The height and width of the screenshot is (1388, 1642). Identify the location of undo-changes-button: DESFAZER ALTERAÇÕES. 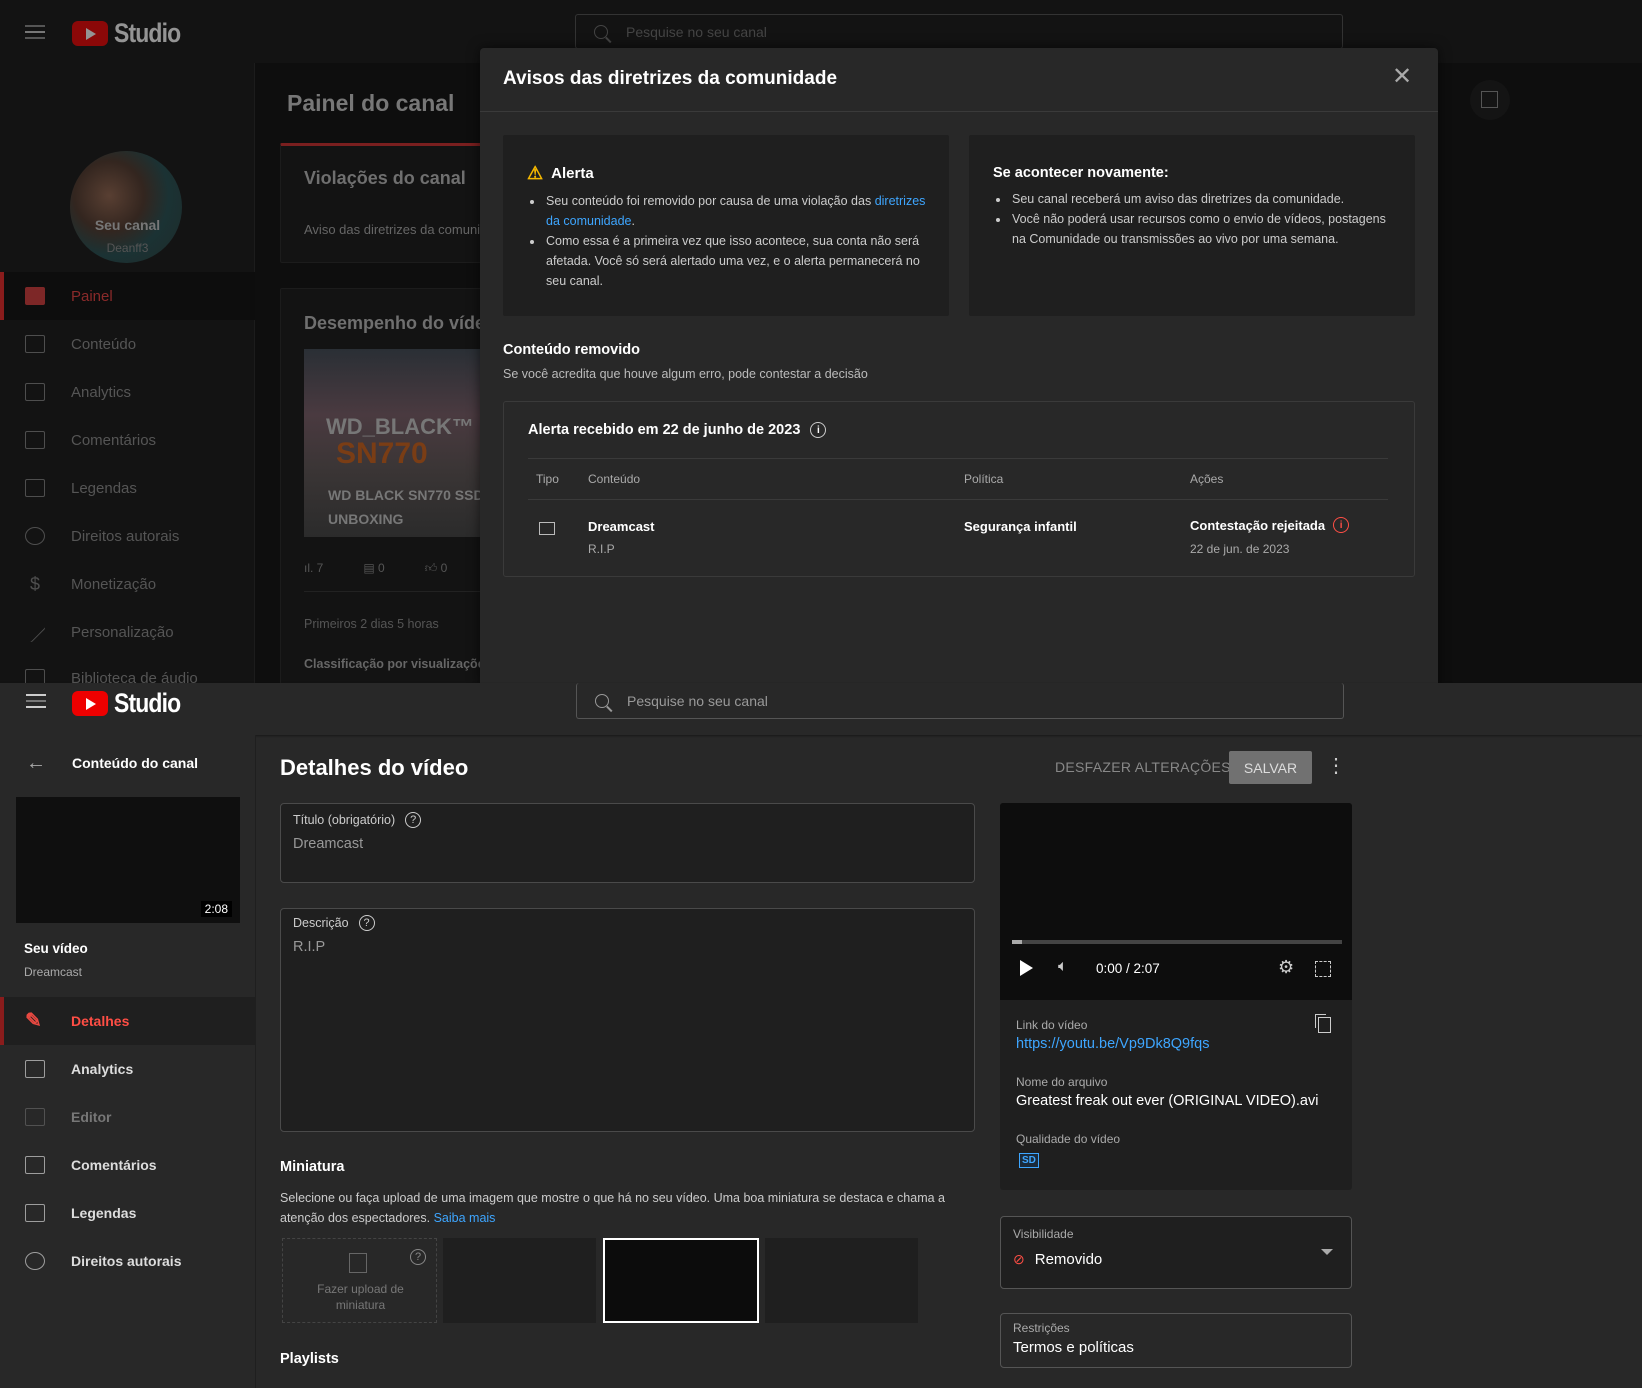
(1143, 767).